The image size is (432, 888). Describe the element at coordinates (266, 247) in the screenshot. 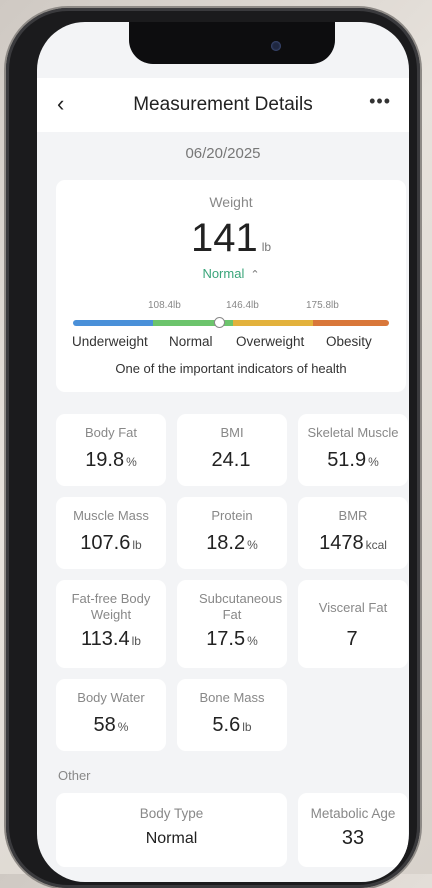

I see `weight-unit: lb` at that location.